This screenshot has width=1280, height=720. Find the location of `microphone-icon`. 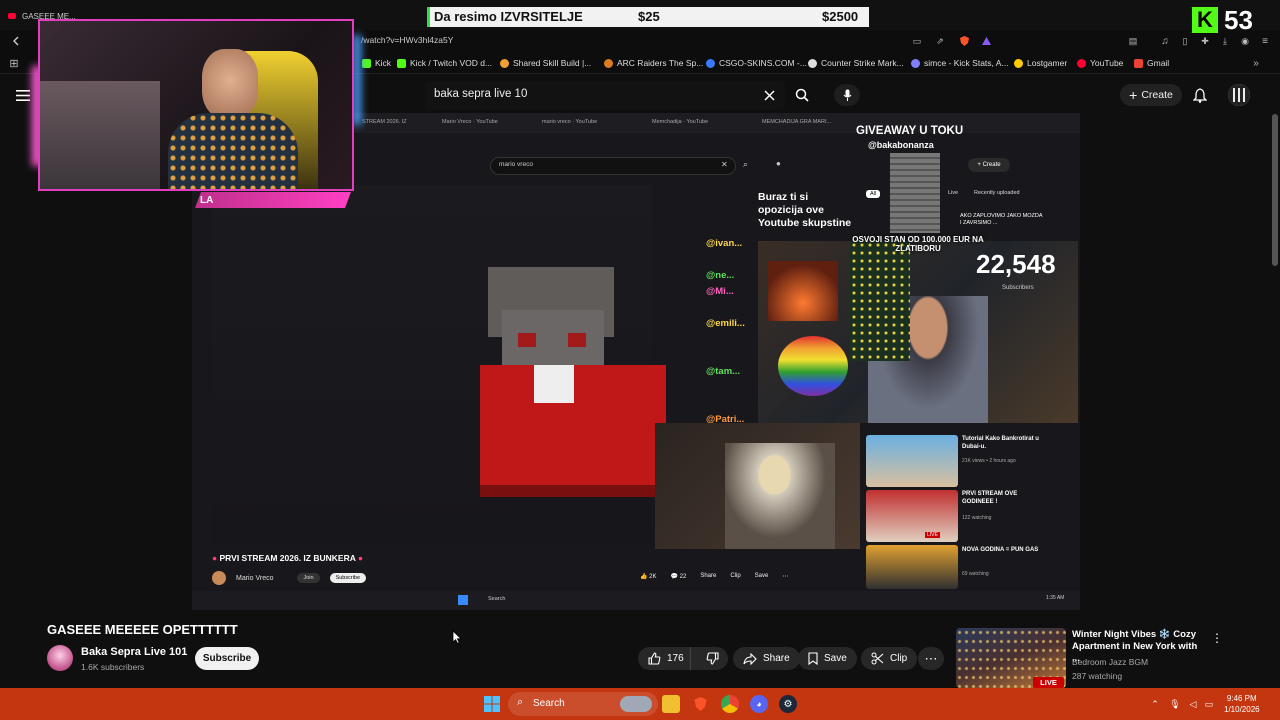

microphone-icon is located at coordinates (847, 95).